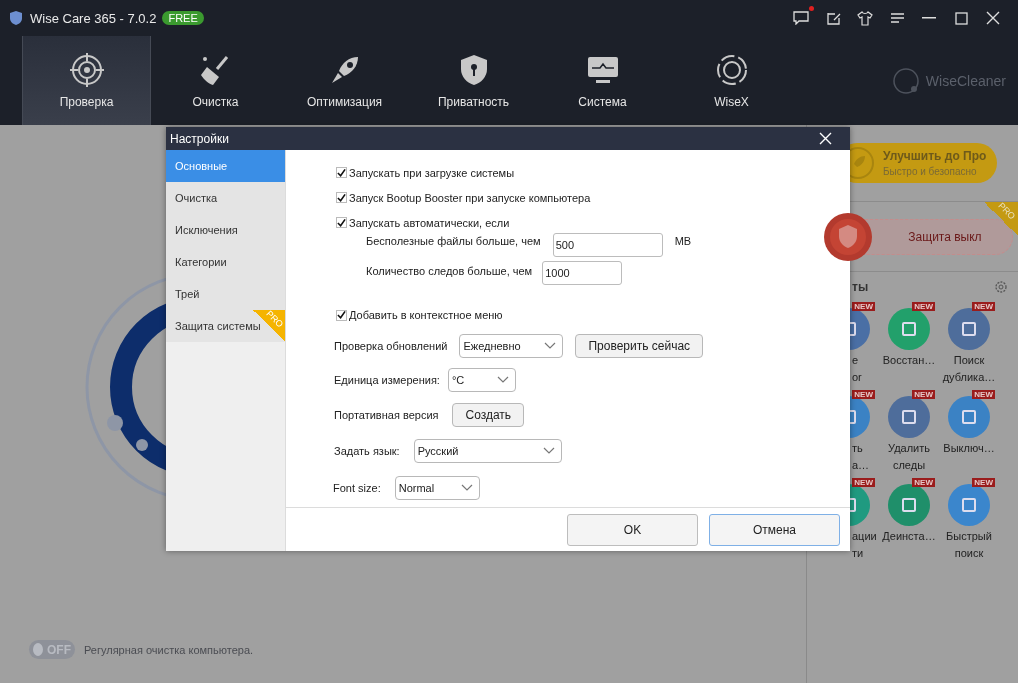 This screenshot has width=1018, height=683. I want to click on edition-badge: FREE, so click(183, 18).